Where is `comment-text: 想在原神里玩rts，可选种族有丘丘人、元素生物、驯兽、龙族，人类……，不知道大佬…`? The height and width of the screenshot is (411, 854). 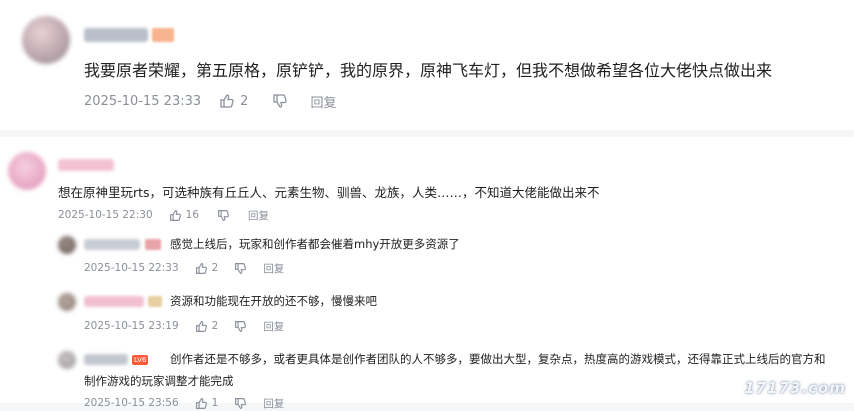
comment-text: 想在原神里玩rts，可选种族有丘丘人、元素生物、驯兽、龙族，人类……，不知道大佬… is located at coordinates (329, 192).